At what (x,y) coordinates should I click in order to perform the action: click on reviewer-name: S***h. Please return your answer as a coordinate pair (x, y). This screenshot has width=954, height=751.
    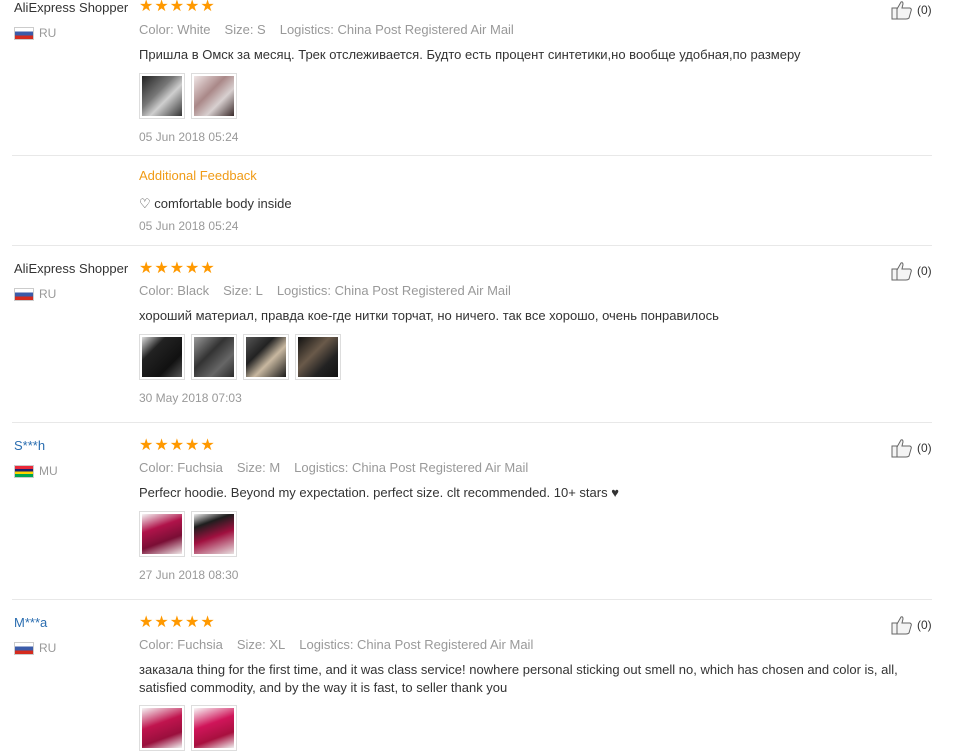
    Looking at the image, I should click on (29, 445).